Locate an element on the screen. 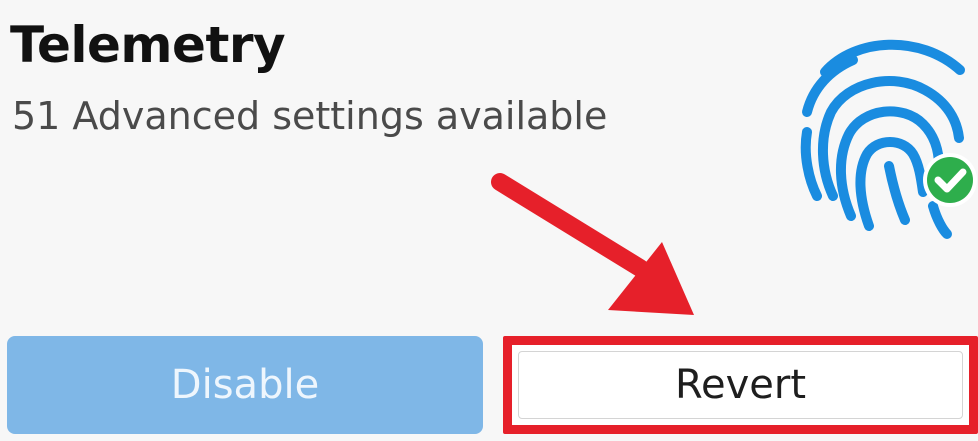  revert-button: Revert is located at coordinates (740, 385).